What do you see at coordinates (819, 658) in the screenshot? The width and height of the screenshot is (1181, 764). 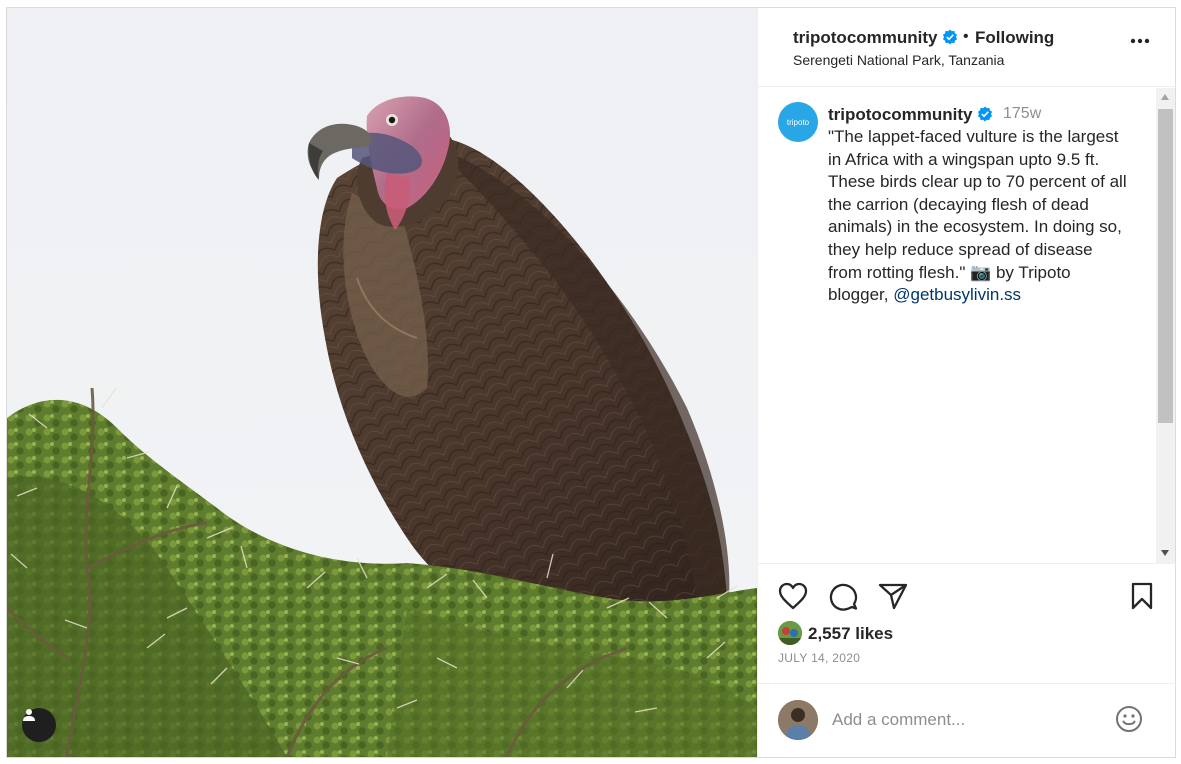 I see `post-date: JULY 14, 2020` at bounding box center [819, 658].